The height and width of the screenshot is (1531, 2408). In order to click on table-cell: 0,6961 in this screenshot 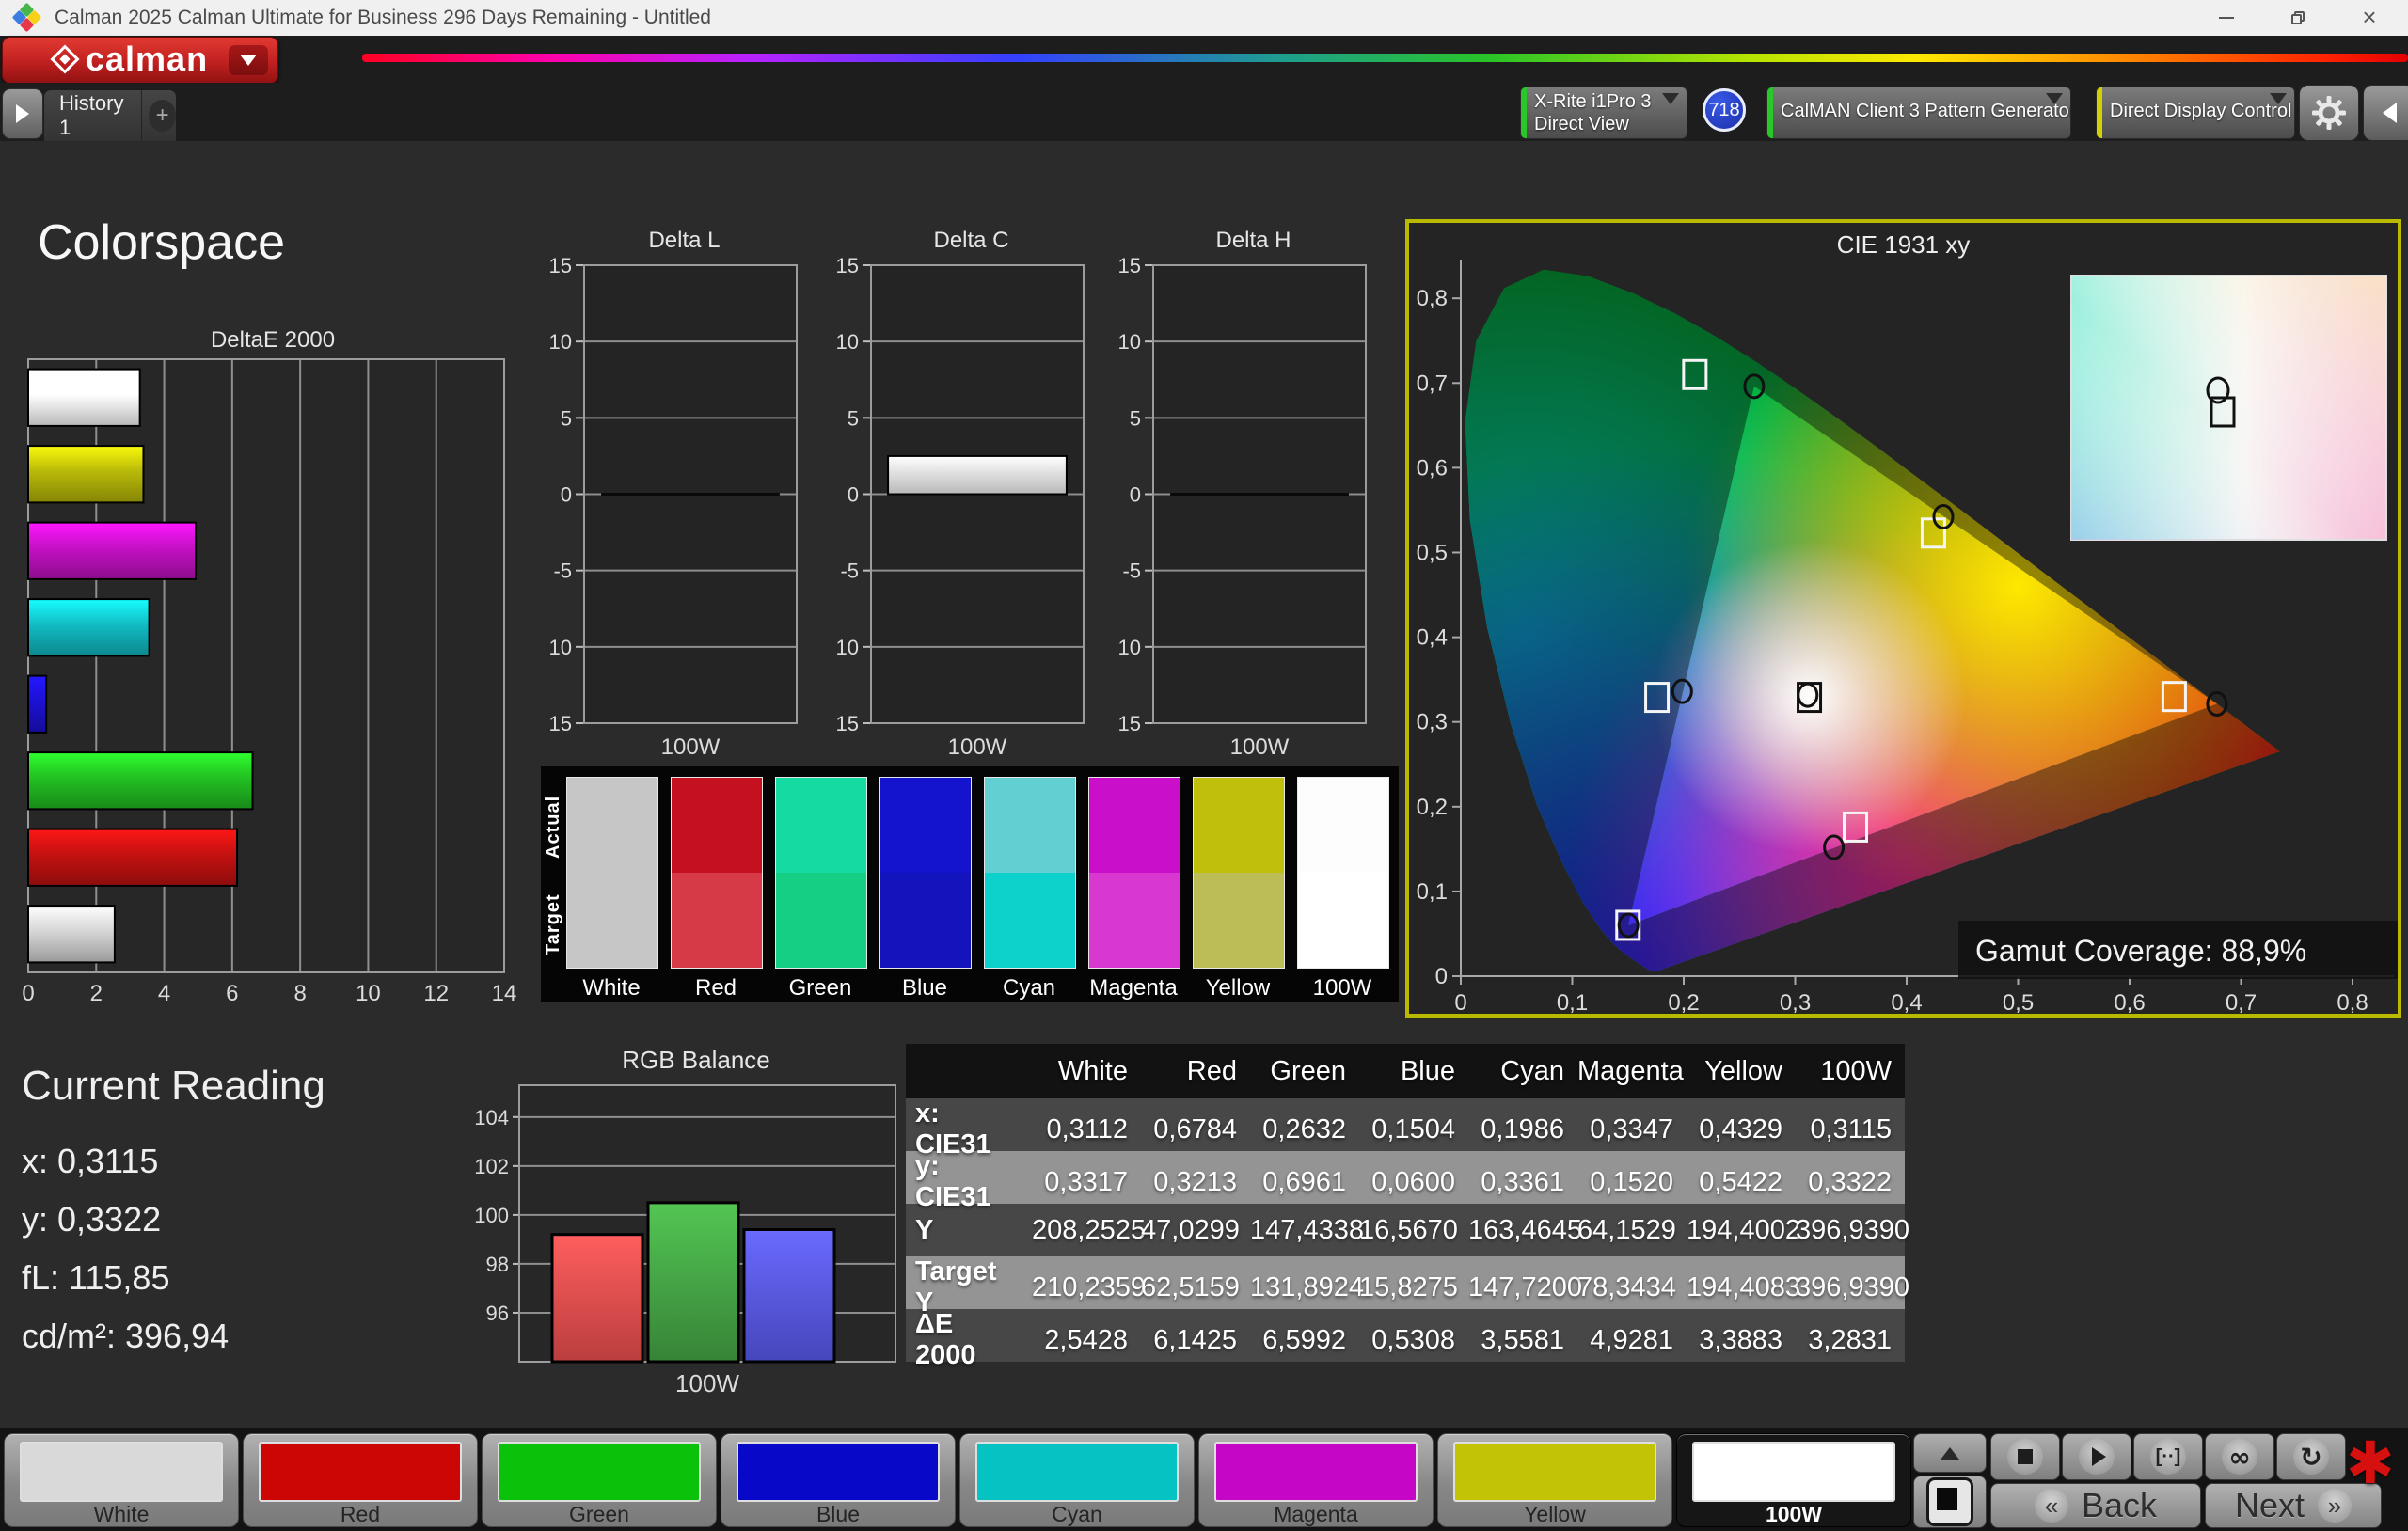, I will do `click(1304, 1181)`.